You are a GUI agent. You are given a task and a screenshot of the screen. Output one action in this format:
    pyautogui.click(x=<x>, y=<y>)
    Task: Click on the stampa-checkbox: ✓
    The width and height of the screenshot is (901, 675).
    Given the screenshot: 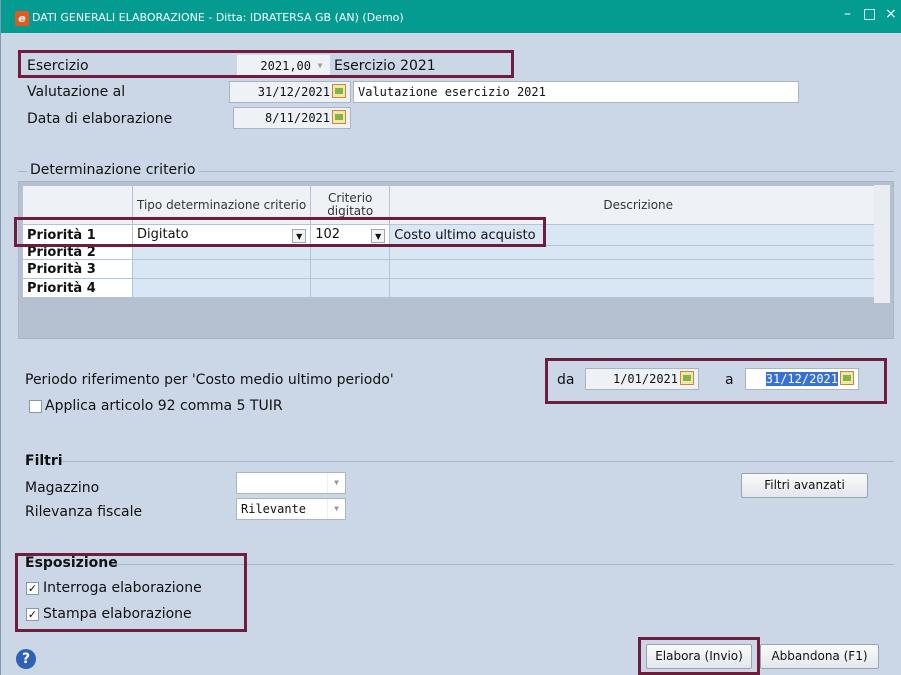 What is the action you would take?
    pyautogui.click(x=32, y=614)
    